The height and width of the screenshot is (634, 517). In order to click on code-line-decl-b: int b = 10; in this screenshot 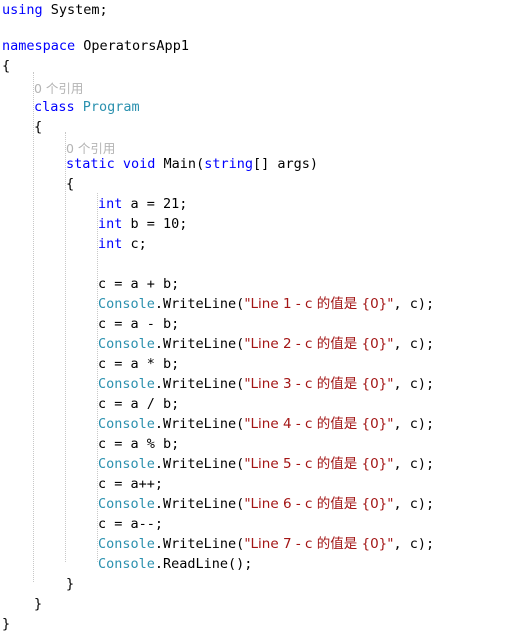, I will do `click(142, 224)`.